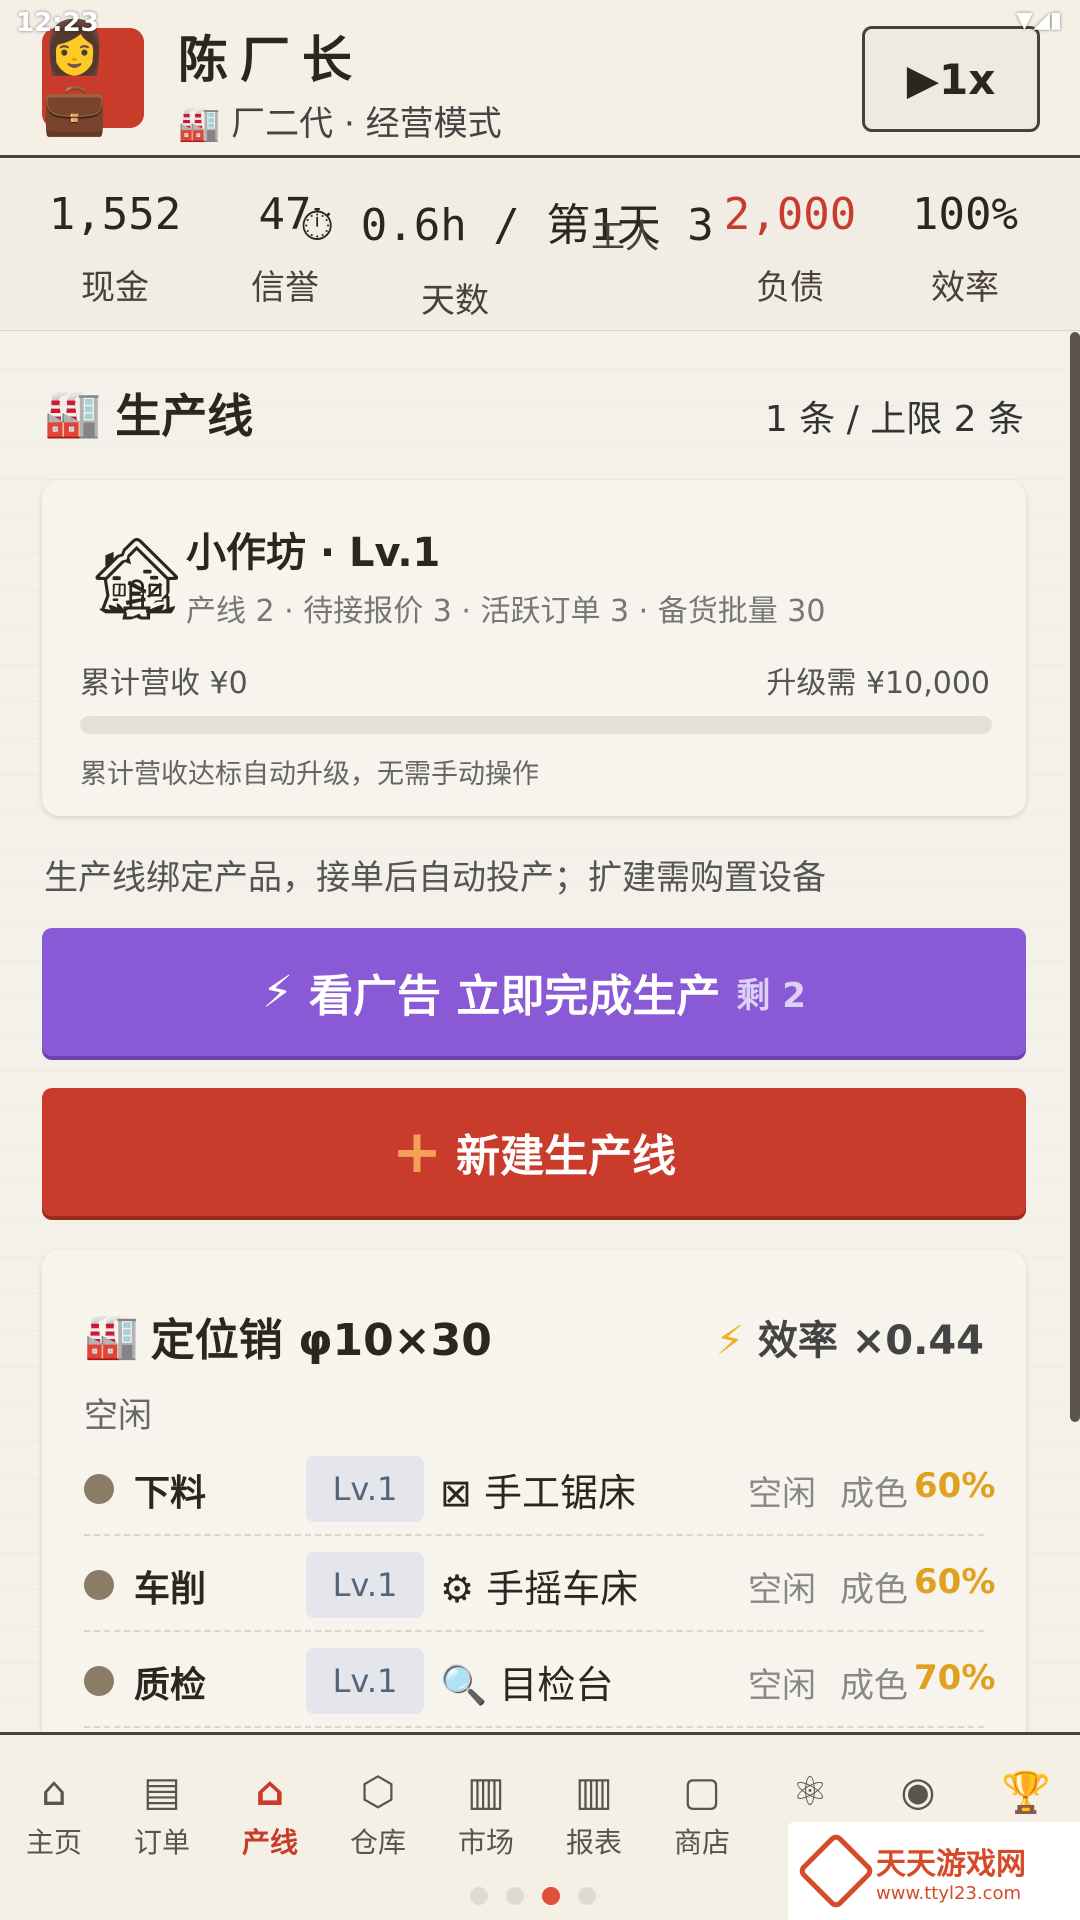 This screenshot has height=1920, width=1080. I want to click on equipment: 🔍 目检台, so click(526, 1681).